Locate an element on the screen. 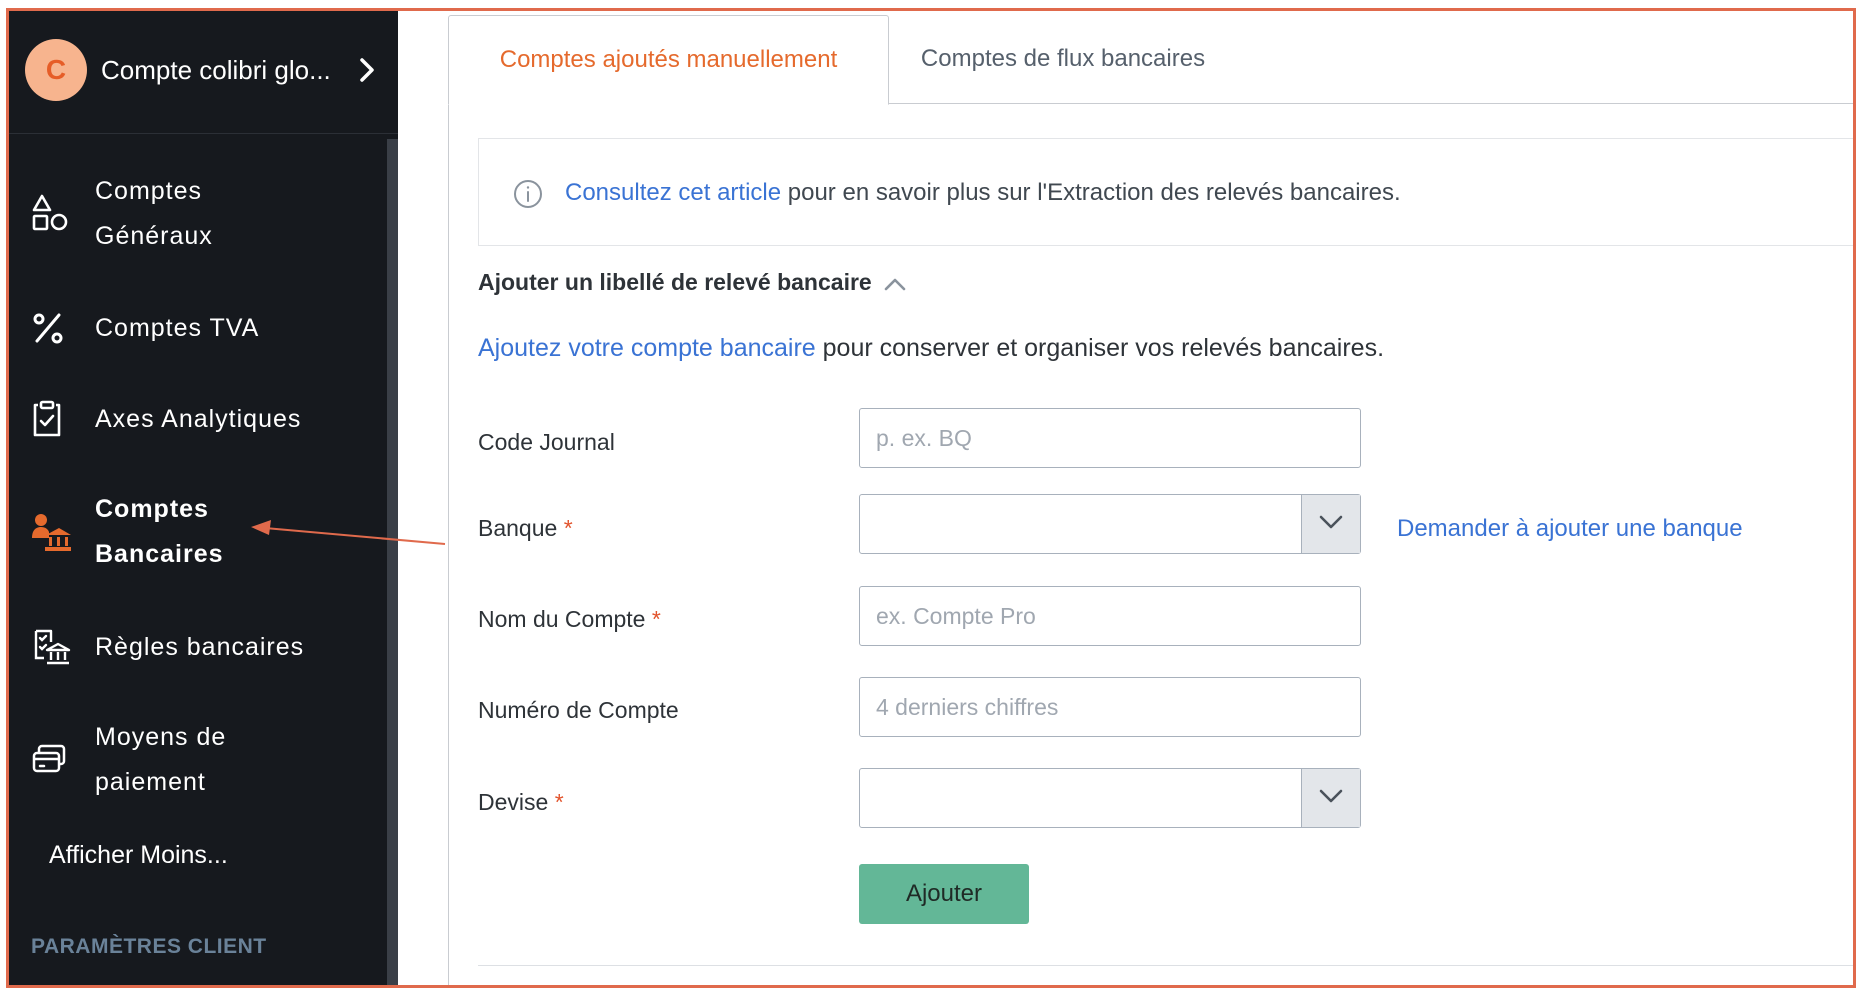  sidebar-item-regles-bancaires: Règles bancaires is located at coordinates (194, 647).